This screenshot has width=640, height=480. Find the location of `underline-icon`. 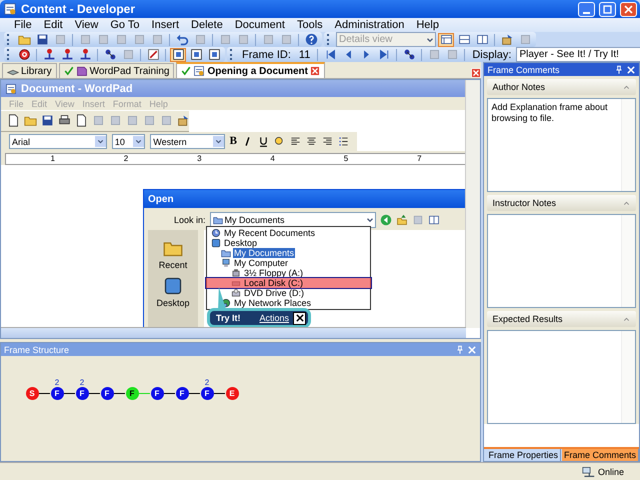

underline-icon is located at coordinates (263, 141).